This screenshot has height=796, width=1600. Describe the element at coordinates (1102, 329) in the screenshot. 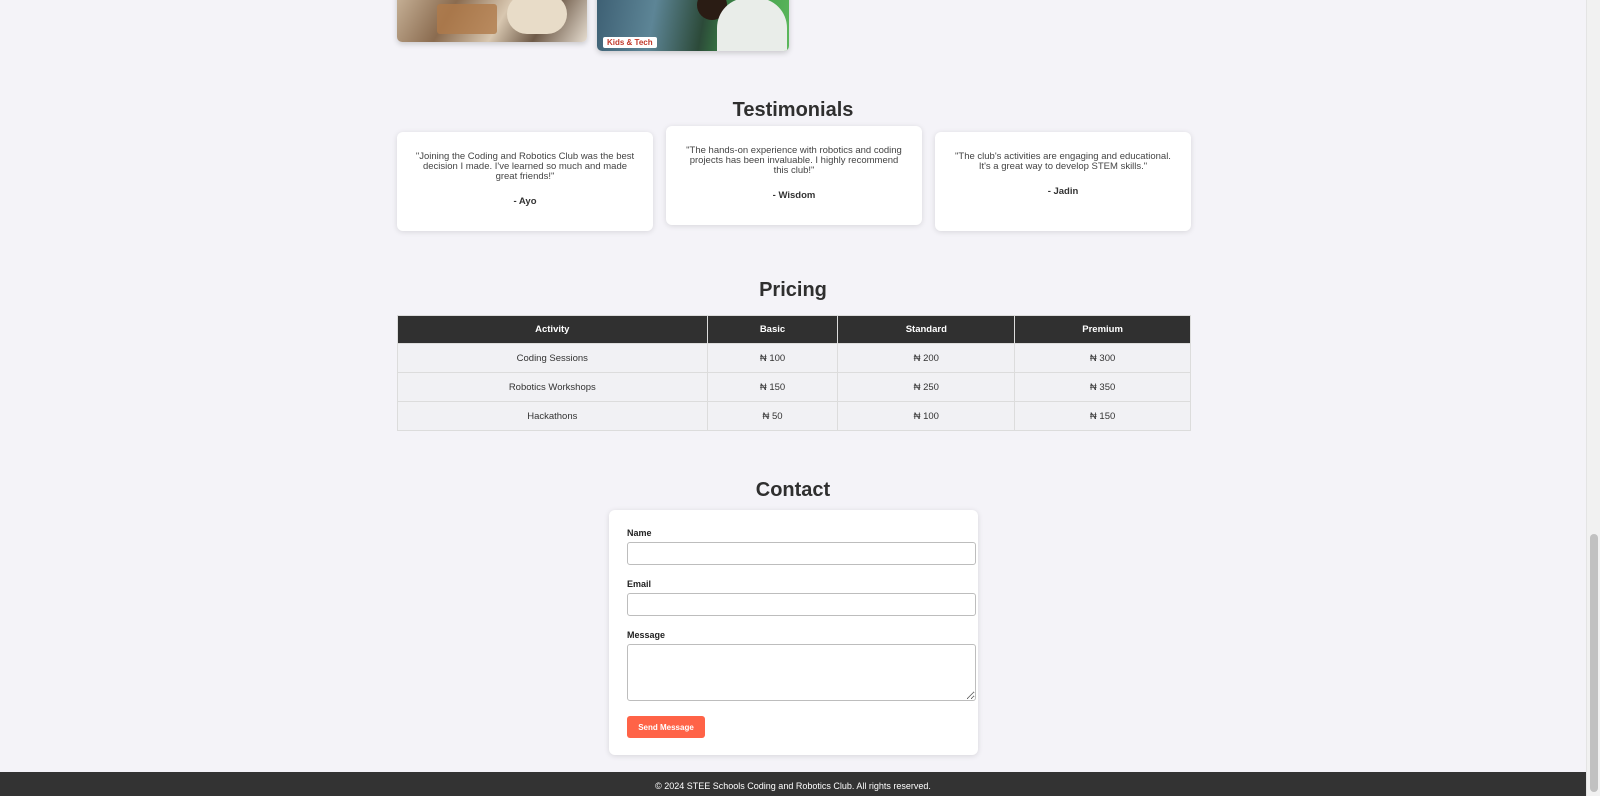

I see `column-header-premium: Premium` at that location.